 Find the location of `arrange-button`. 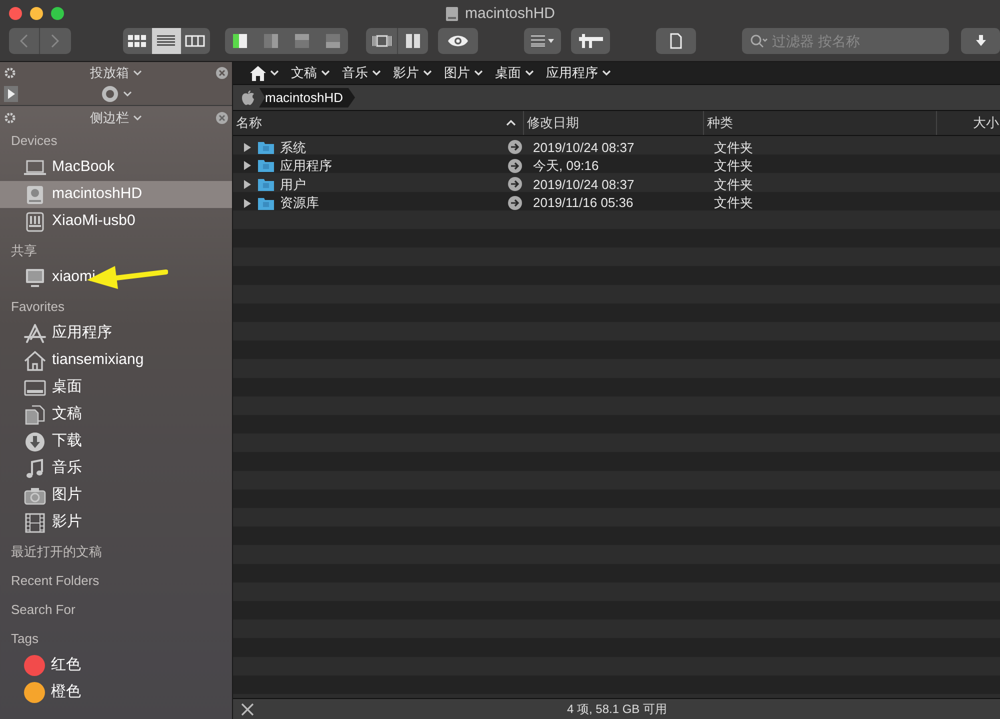

arrange-button is located at coordinates (543, 41).